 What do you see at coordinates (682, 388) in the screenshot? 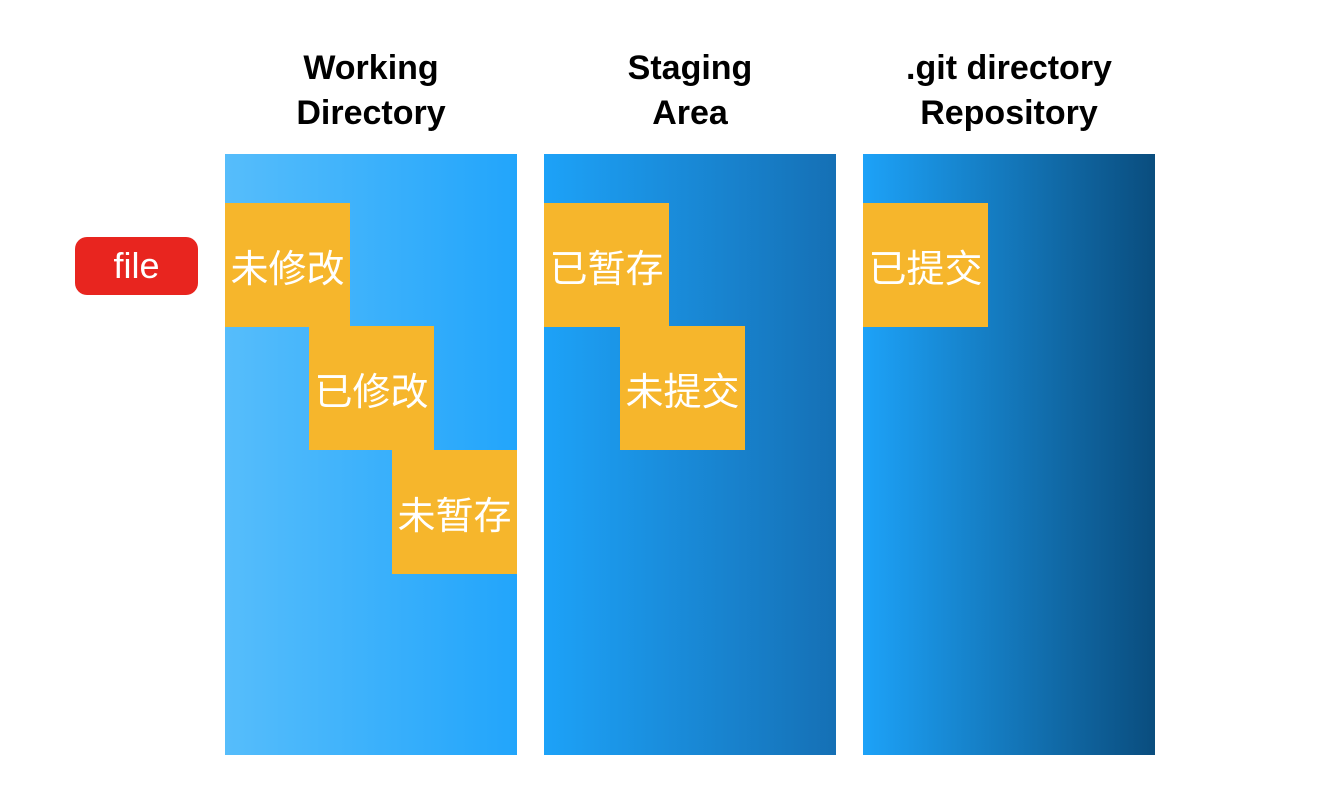
I see `state-uncommitted: 未提交` at bounding box center [682, 388].